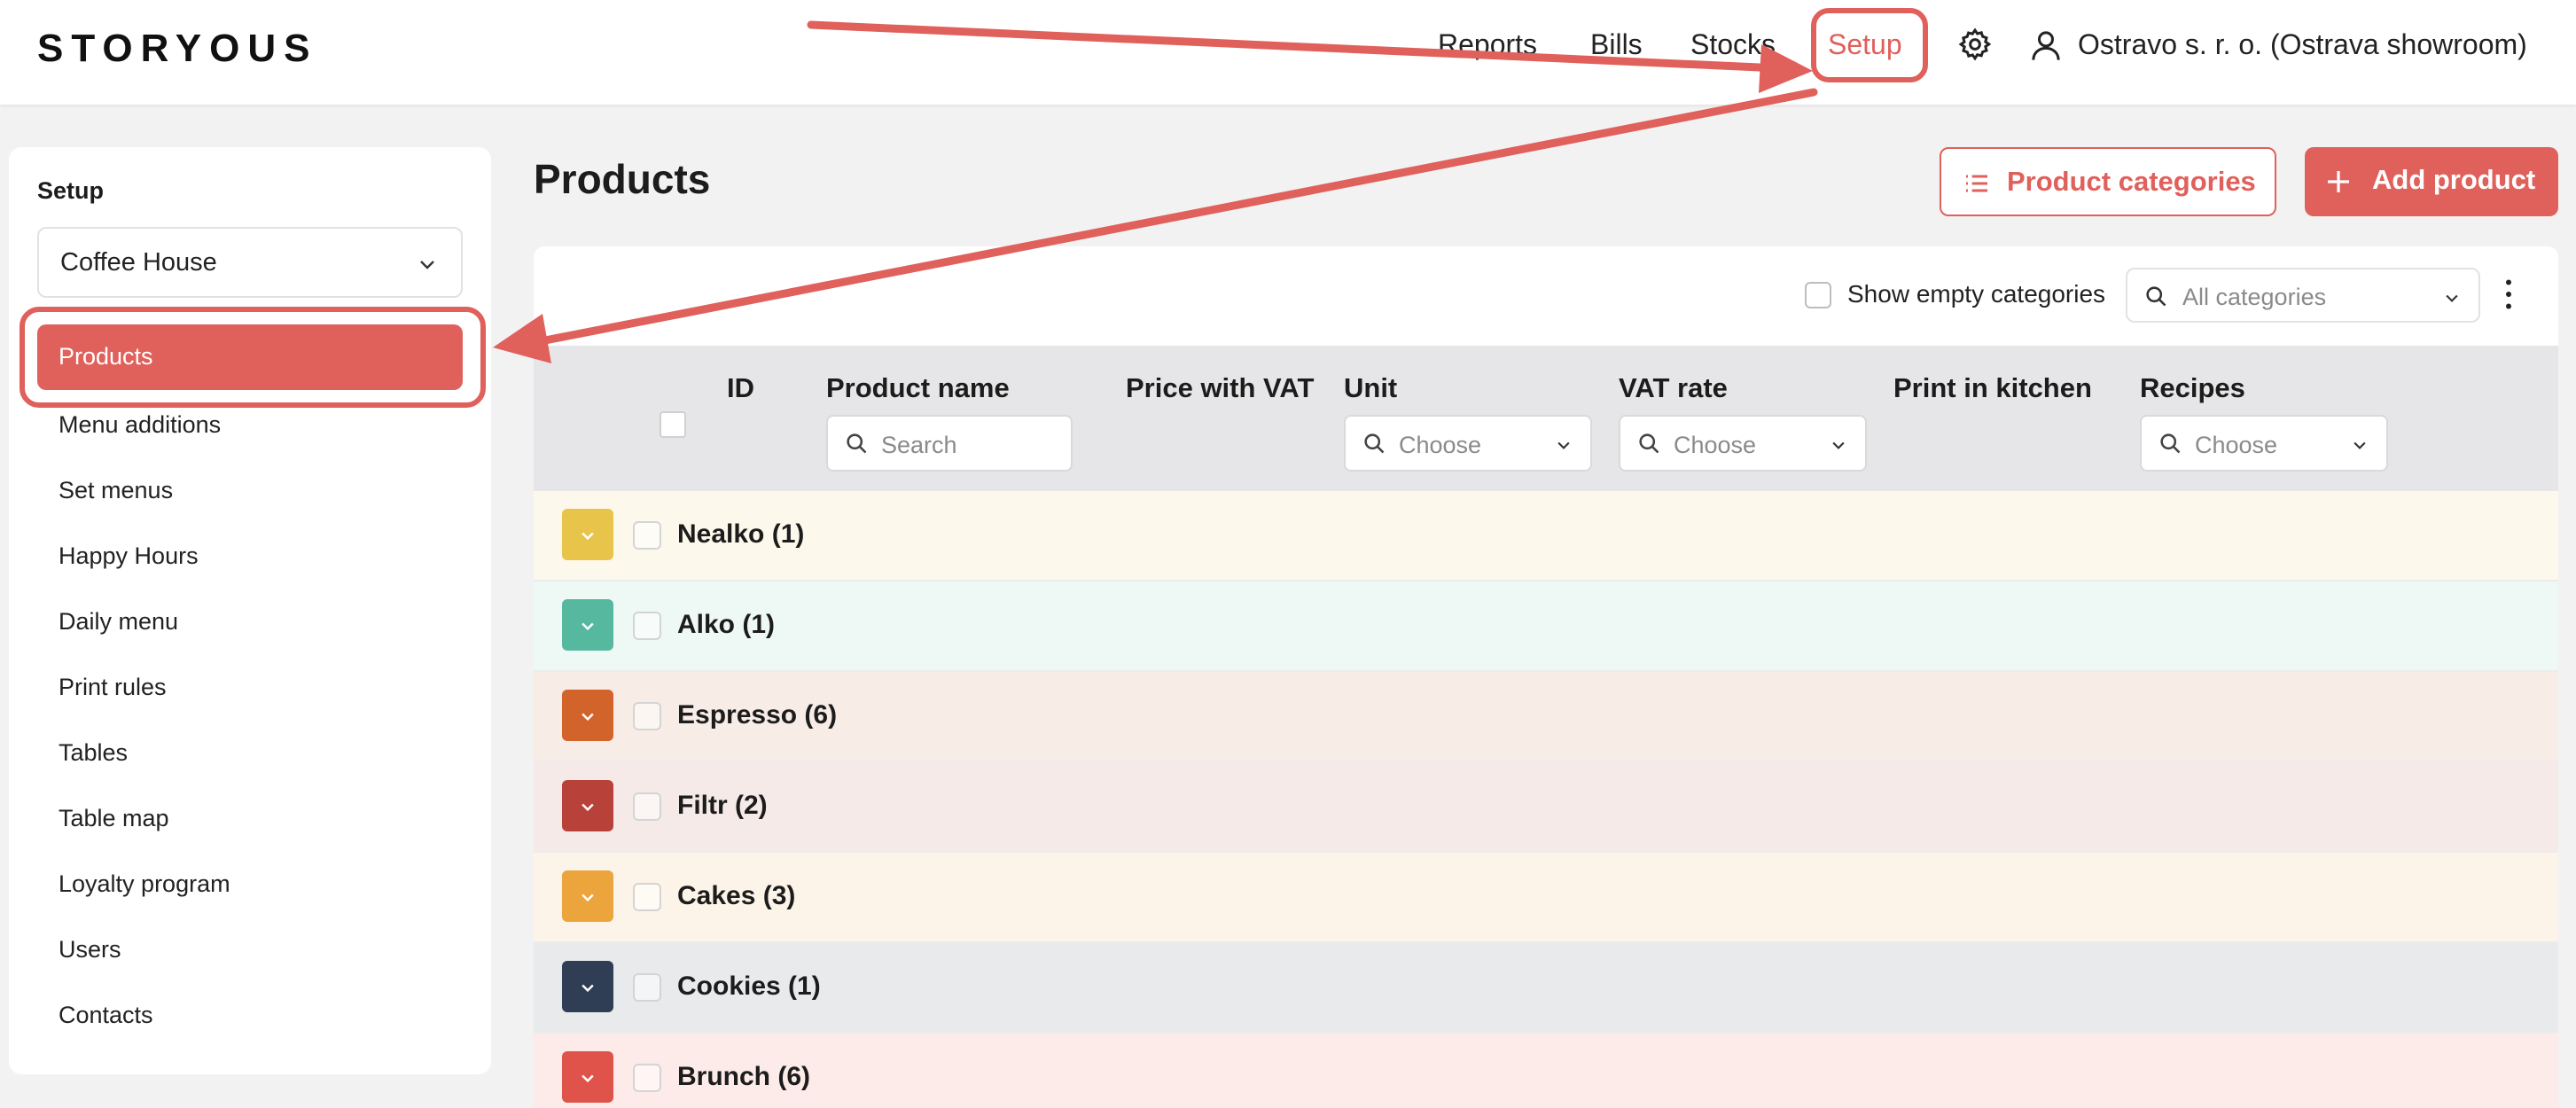 Image resolution: width=2576 pixels, height=1108 pixels. I want to click on vat-filter-select: Choose, so click(1743, 443).